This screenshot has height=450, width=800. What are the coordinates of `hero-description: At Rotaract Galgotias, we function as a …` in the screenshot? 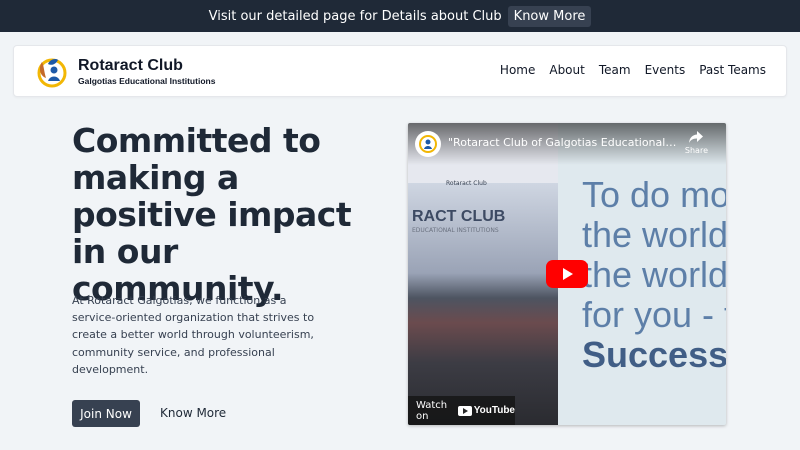 It's located at (193, 335).